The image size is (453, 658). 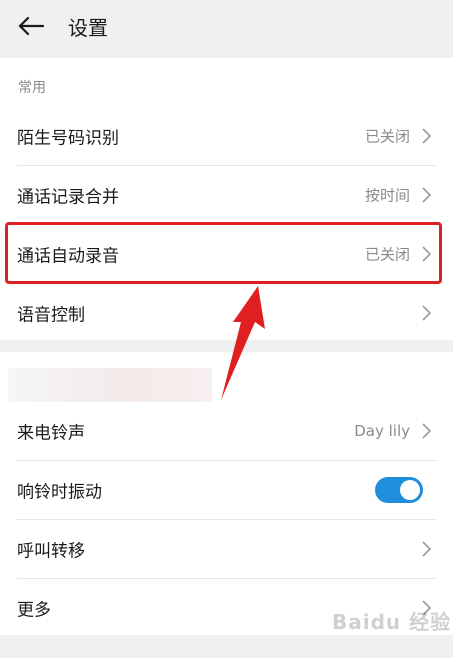 What do you see at coordinates (226, 195) in the screenshot?
I see `call-log-merge-row: 通话记录合并 按时间` at bounding box center [226, 195].